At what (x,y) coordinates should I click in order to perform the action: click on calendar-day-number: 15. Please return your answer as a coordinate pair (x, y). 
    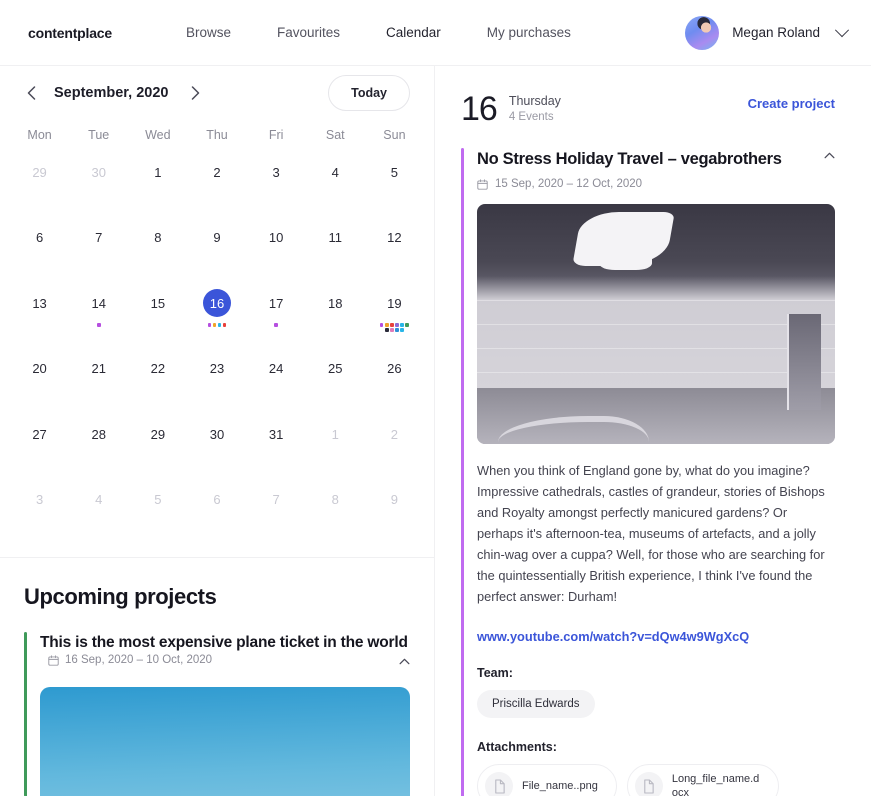
    Looking at the image, I should click on (158, 303).